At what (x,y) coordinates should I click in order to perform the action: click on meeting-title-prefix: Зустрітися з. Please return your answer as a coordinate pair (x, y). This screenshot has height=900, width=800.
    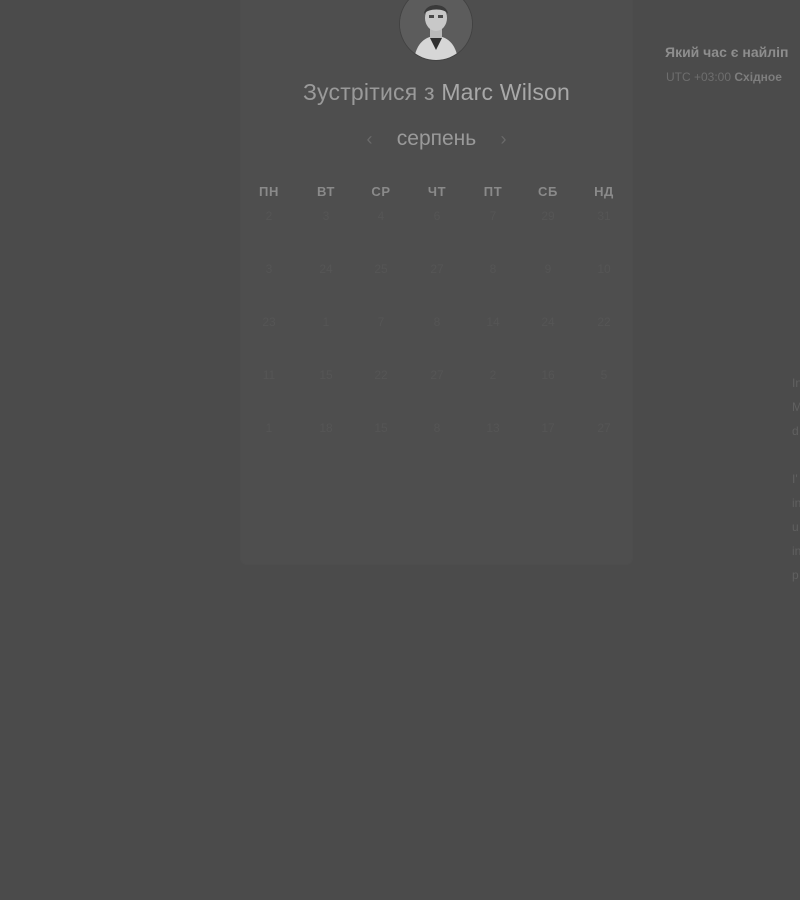
    Looking at the image, I should click on (368, 92).